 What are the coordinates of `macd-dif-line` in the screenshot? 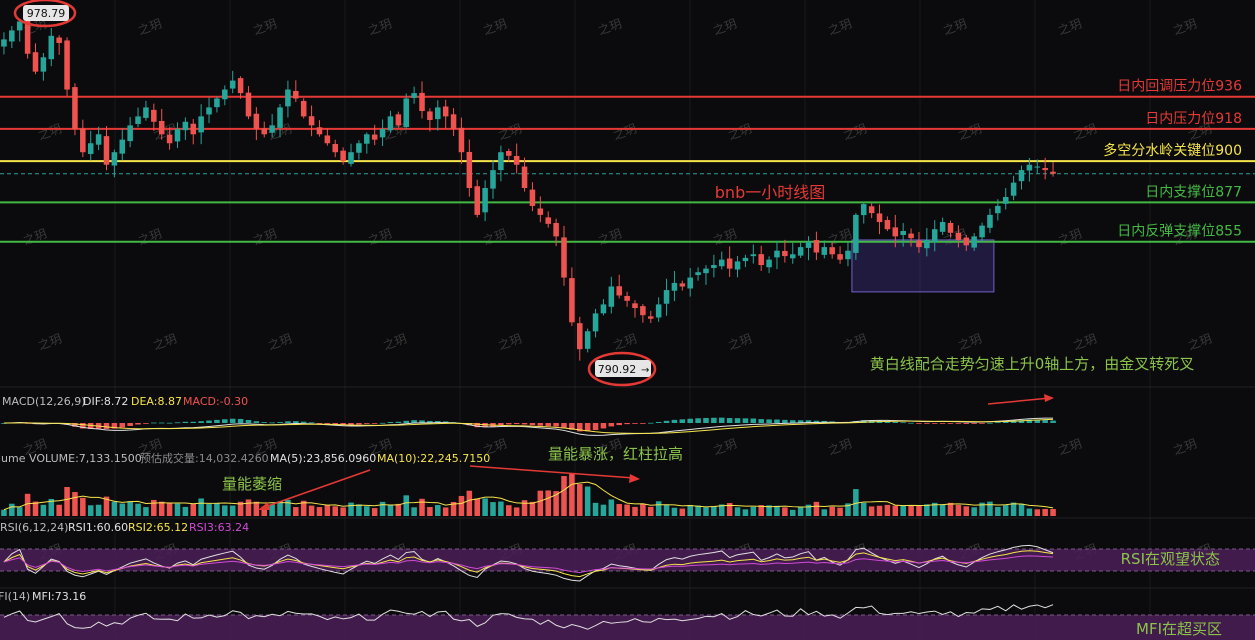 It's located at (528, 426).